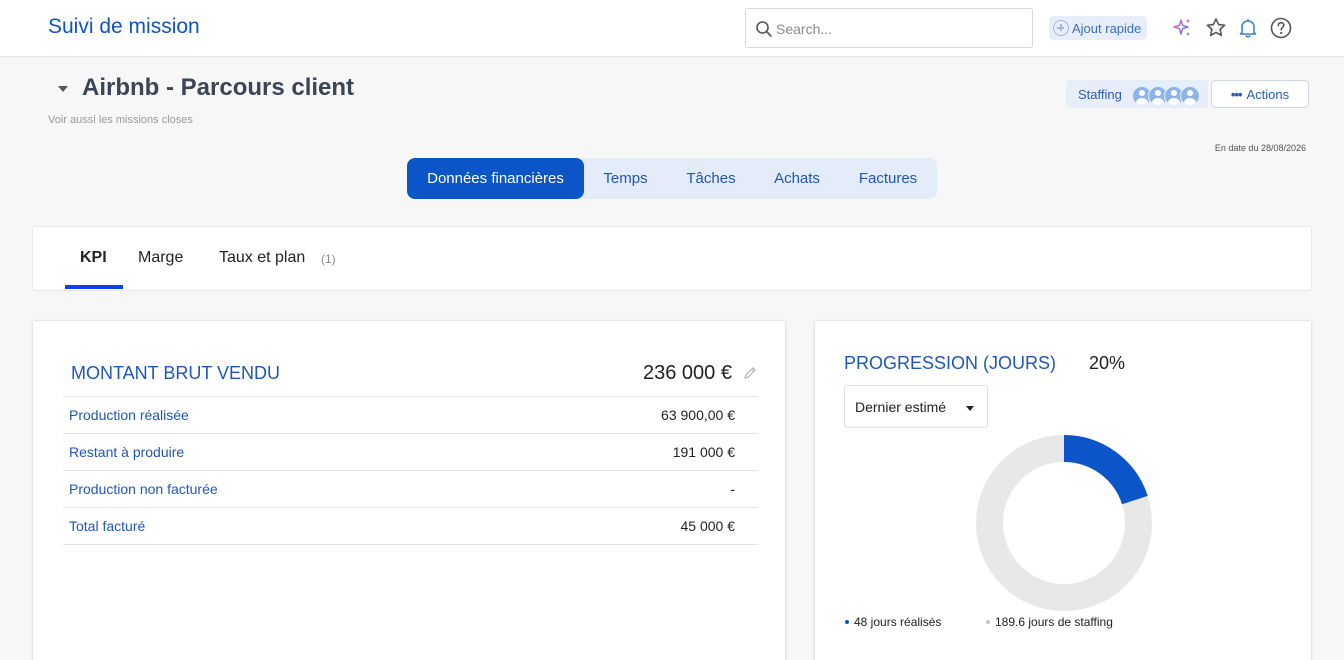  I want to click on subtab-kpi: KPI, so click(93, 258).